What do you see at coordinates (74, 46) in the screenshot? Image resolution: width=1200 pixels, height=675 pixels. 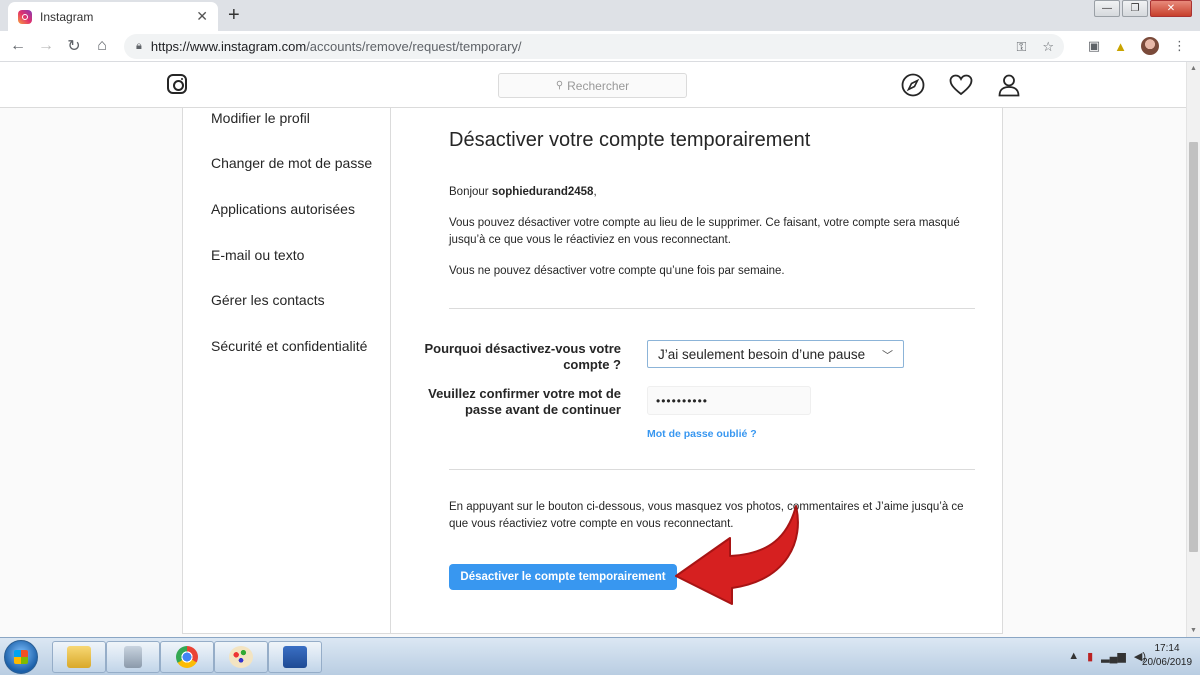 I see `reload-icon: ↻` at bounding box center [74, 46].